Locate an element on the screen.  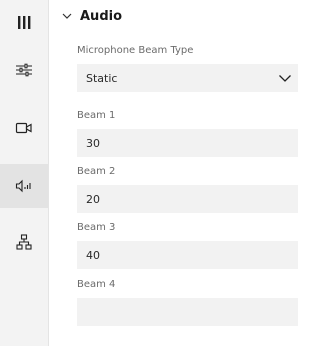
beam1-input: 30 is located at coordinates (187, 143).